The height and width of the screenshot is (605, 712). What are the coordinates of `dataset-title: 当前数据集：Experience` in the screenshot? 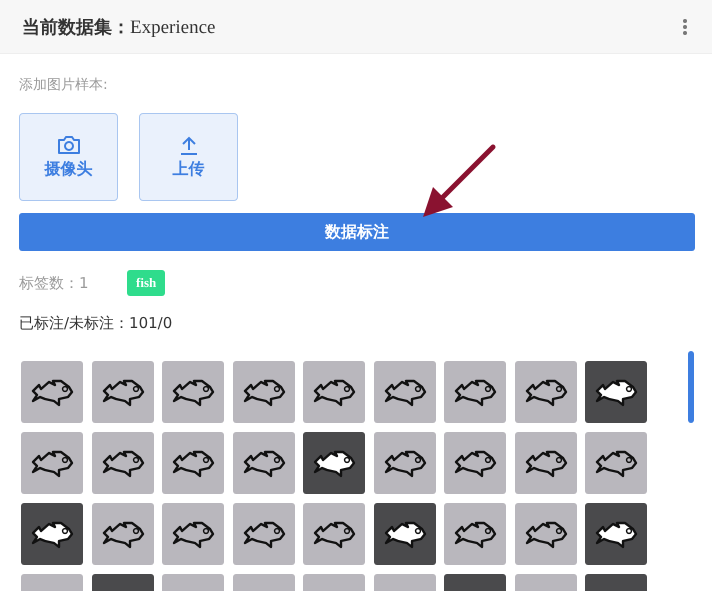 It's located at (119, 27).